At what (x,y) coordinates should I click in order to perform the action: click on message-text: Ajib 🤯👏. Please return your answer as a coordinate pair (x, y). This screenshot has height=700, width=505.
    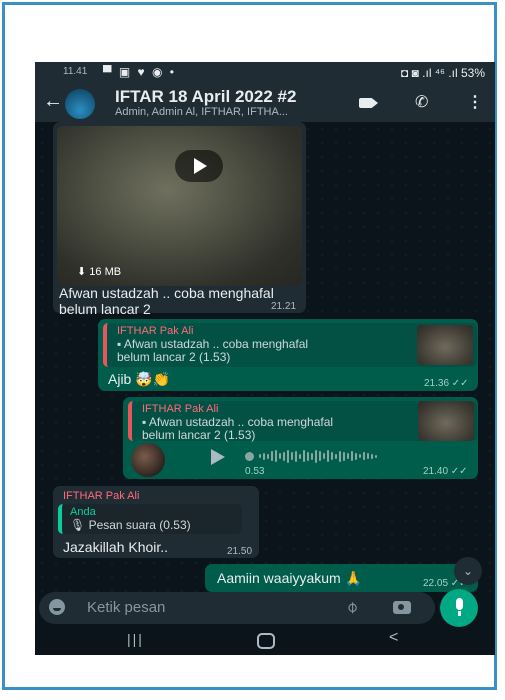
    Looking at the image, I should click on (139, 379).